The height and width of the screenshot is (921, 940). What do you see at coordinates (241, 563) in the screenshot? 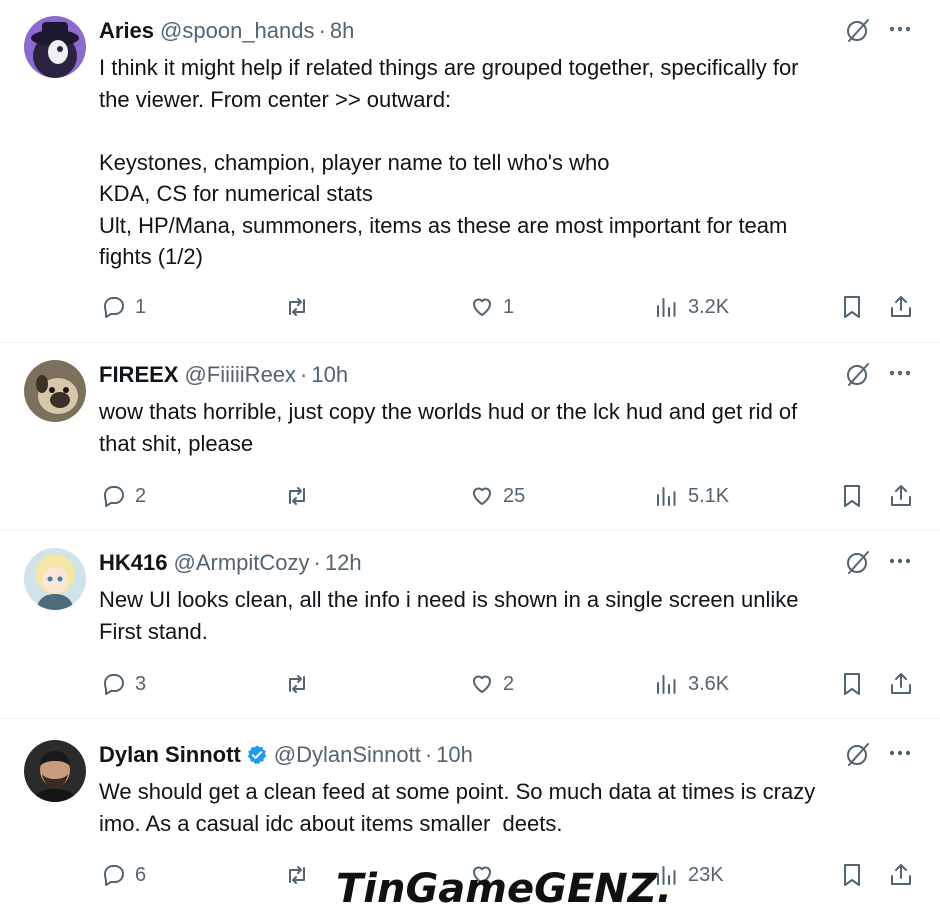
I see `author-handle: @ArmpitCozy` at bounding box center [241, 563].